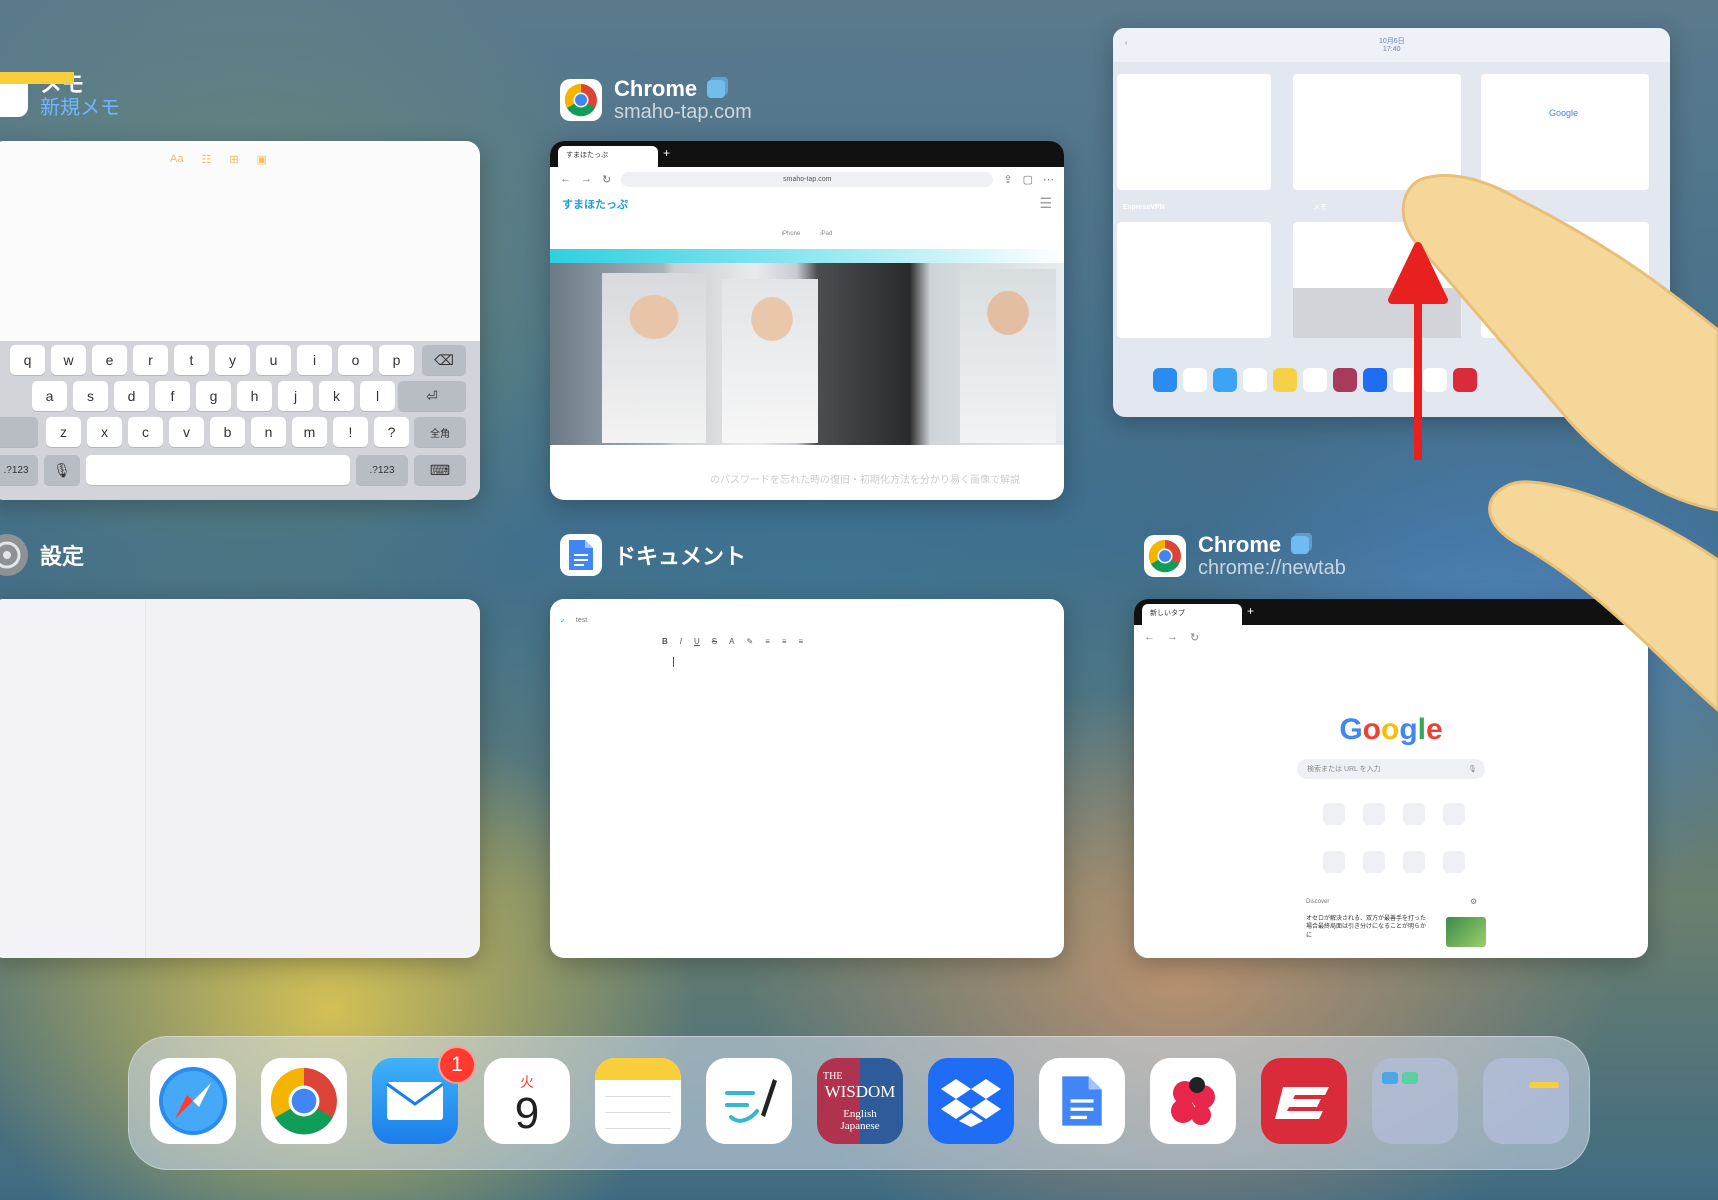 Image resolution: width=1718 pixels, height=1200 pixels. I want to click on key-o: o, so click(355, 360).